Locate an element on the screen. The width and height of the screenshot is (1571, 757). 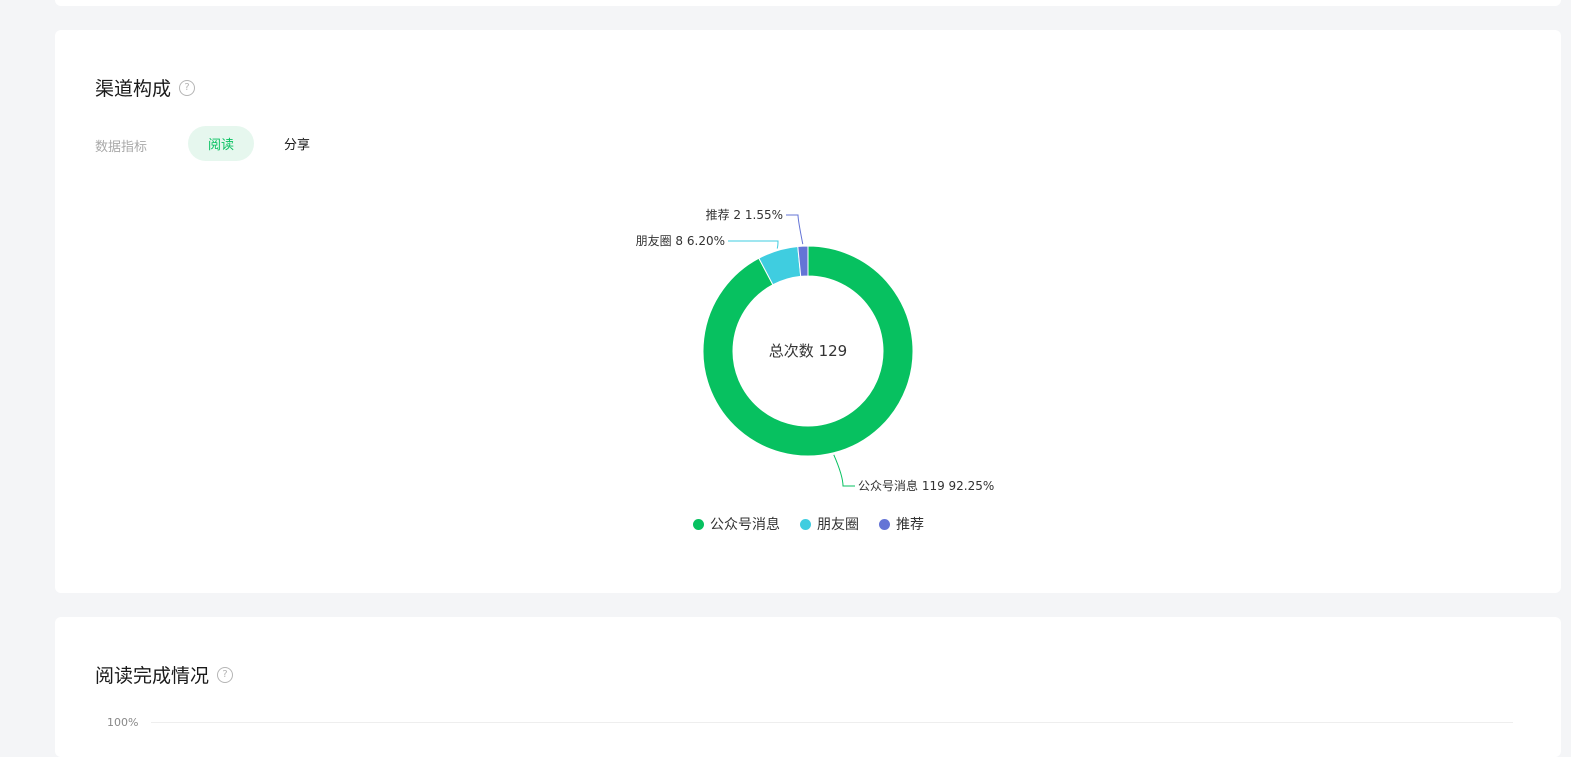
legend-label: 朋友圈 is located at coordinates (838, 525).